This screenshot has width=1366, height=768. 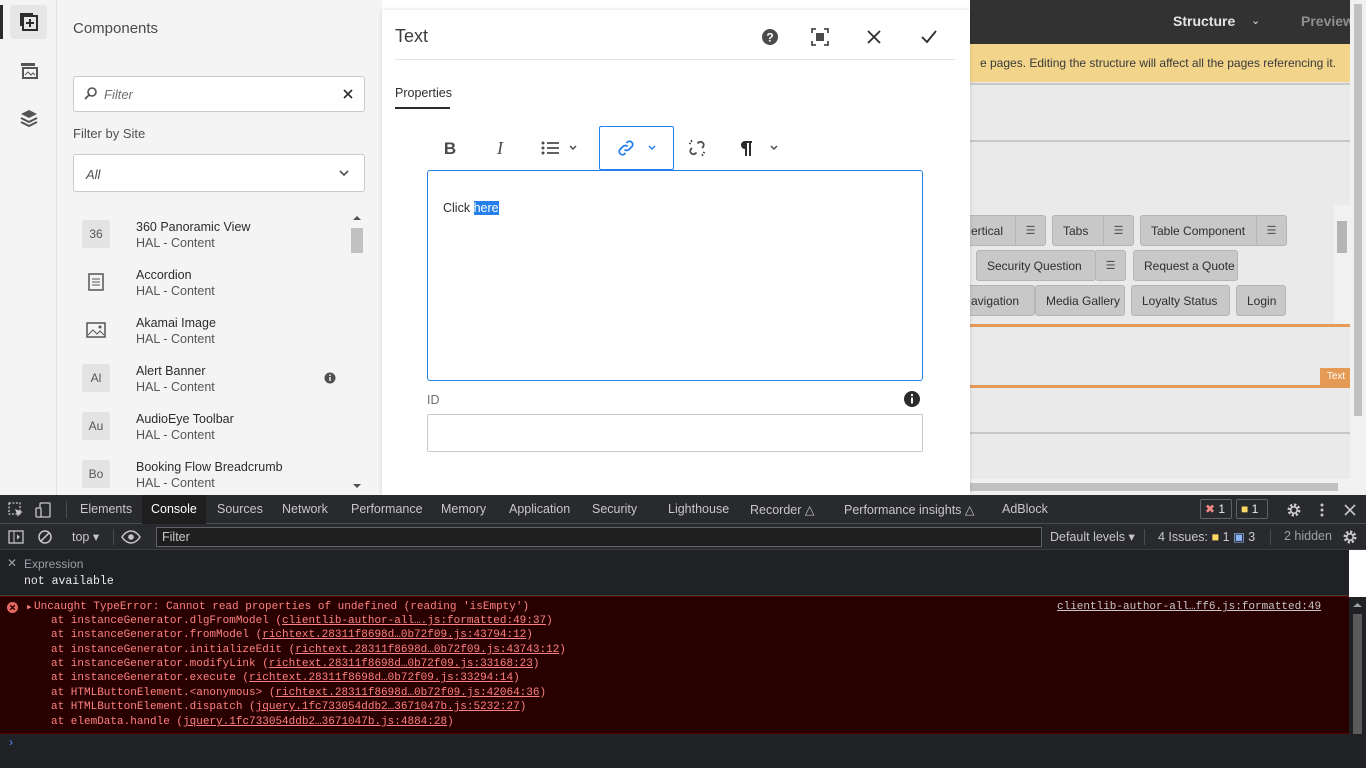 I want to click on eye-icon, so click(x=131, y=537).